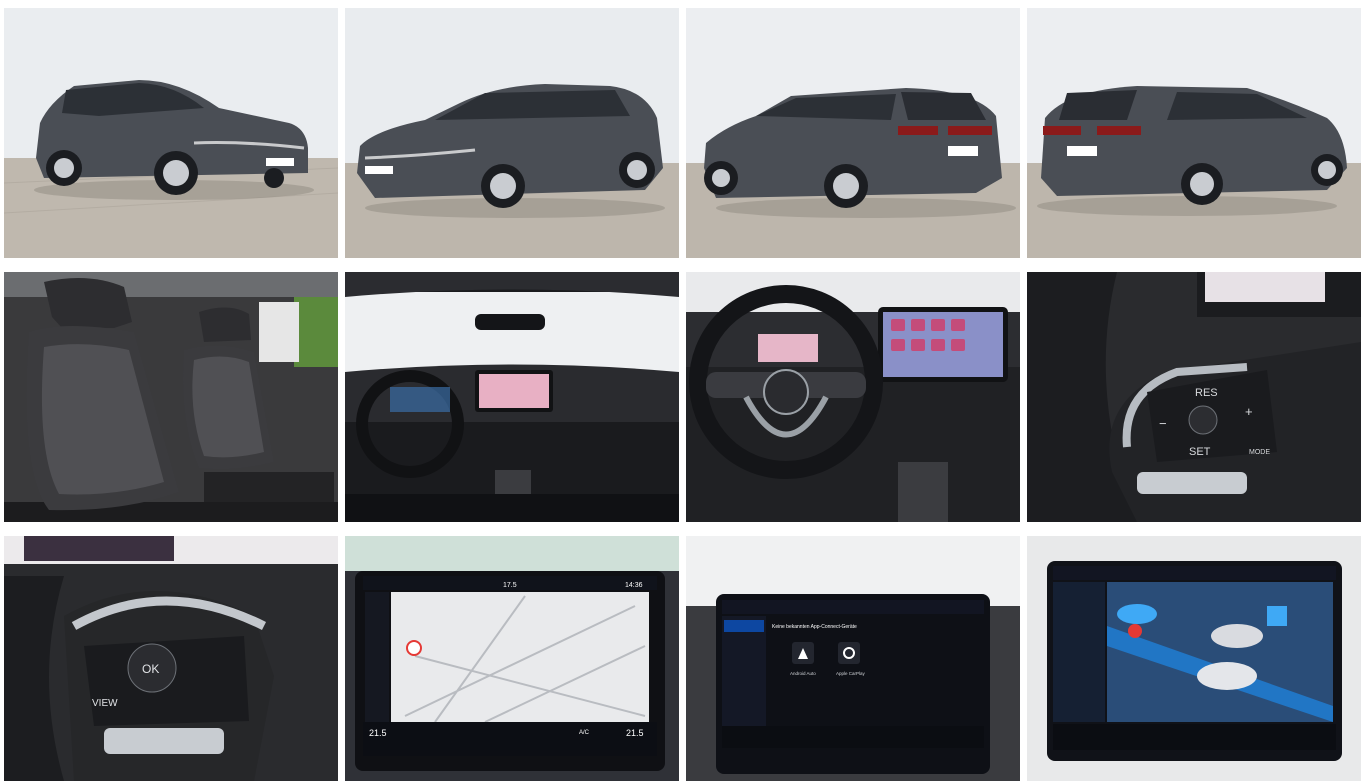 The width and height of the screenshot is (1365, 781). What do you see at coordinates (584, 733) in the screenshot?
I see `ac-label: A/C` at bounding box center [584, 733].